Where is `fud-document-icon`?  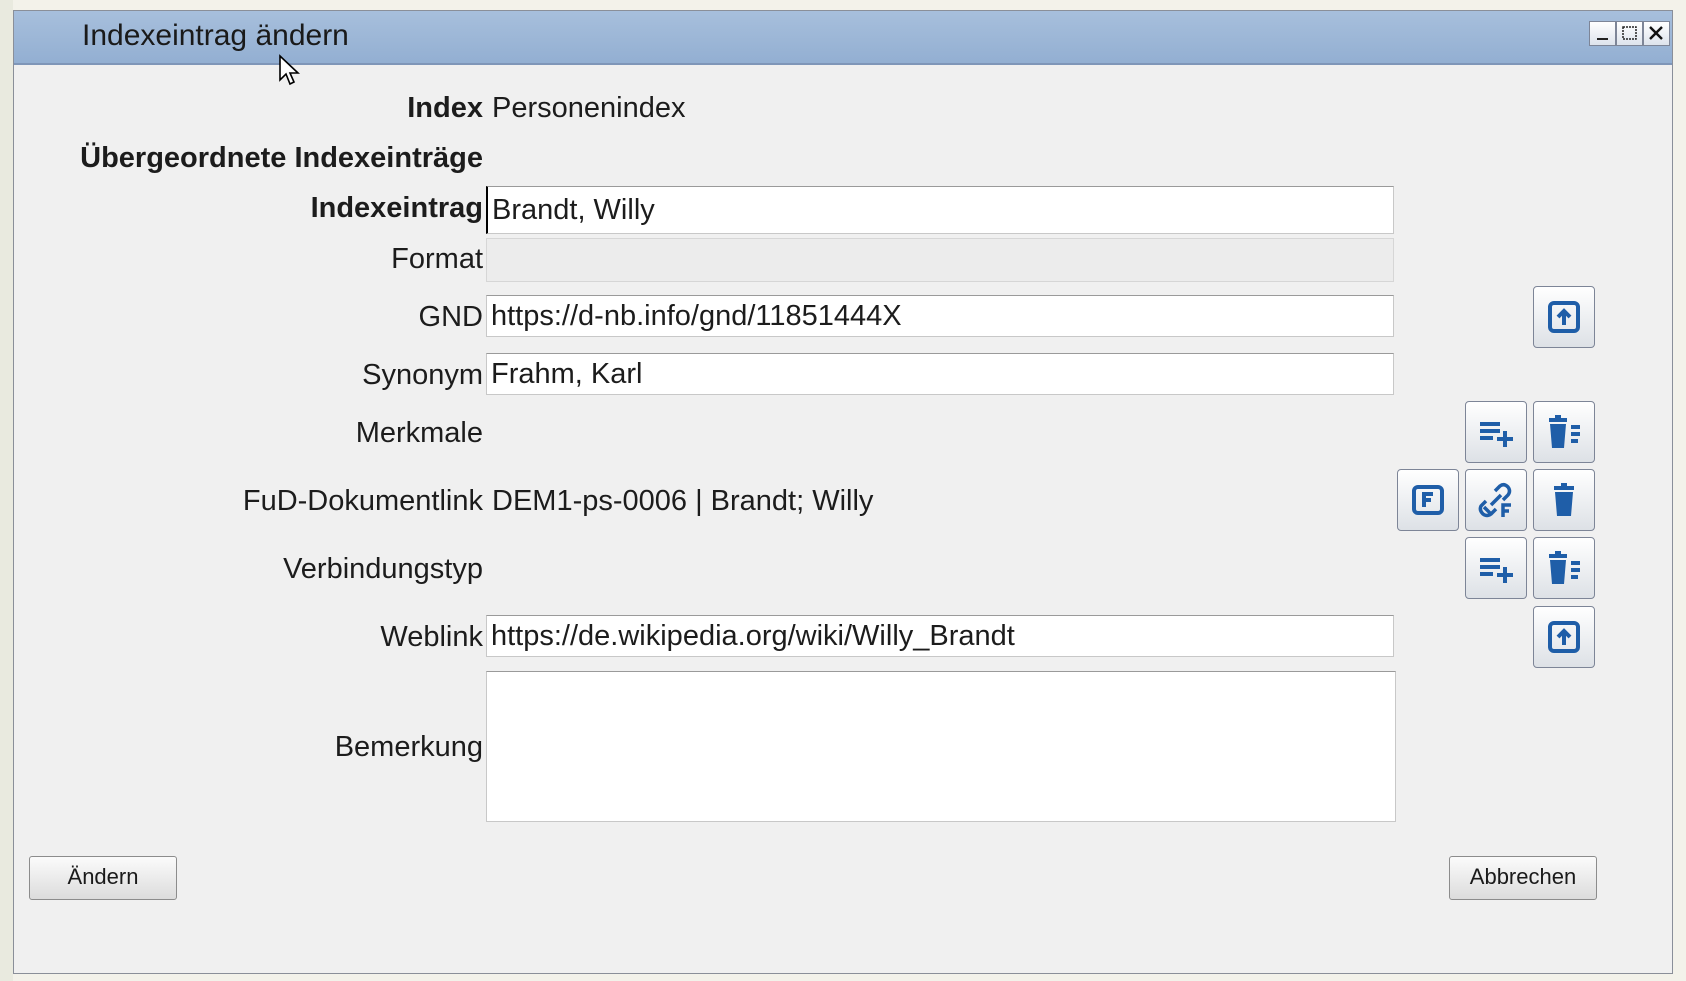 fud-document-icon is located at coordinates (1428, 500).